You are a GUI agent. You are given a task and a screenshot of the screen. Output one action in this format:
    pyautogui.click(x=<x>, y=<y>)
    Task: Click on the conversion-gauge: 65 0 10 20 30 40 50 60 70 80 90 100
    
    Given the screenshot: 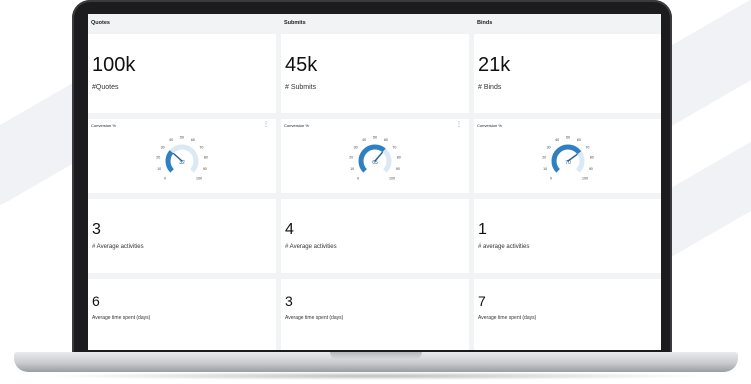 What is the action you would take?
    pyautogui.click(x=375, y=158)
    